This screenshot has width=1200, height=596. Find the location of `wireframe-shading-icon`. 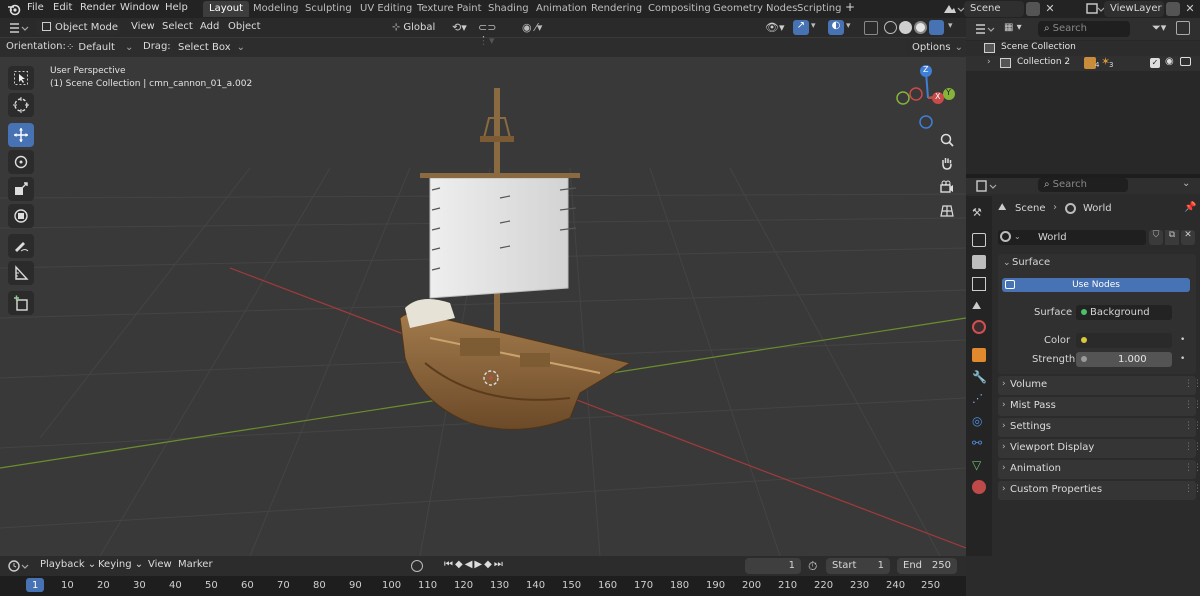

wireframe-shading-icon is located at coordinates (890, 27).